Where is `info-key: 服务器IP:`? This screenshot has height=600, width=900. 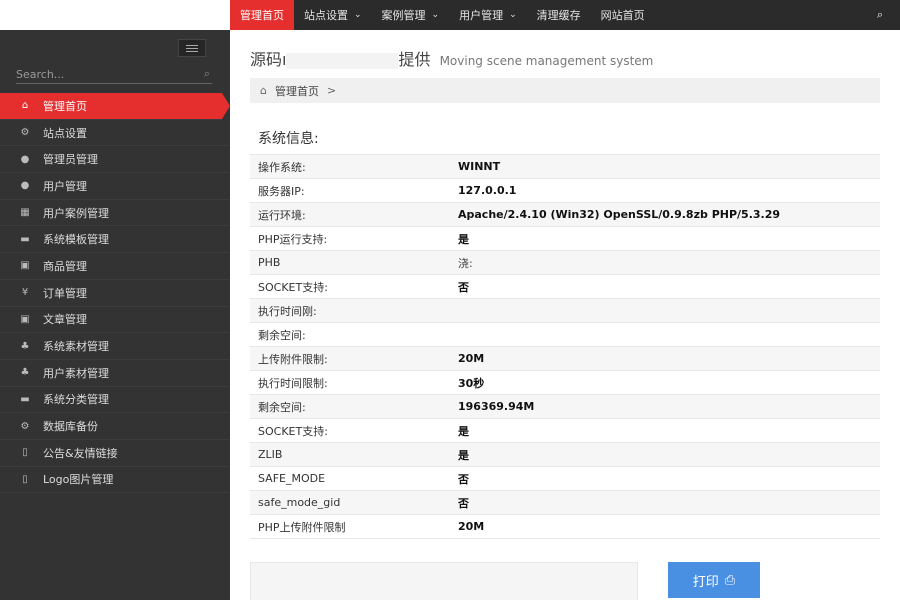 info-key: 服务器IP: is located at coordinates (350, 190).